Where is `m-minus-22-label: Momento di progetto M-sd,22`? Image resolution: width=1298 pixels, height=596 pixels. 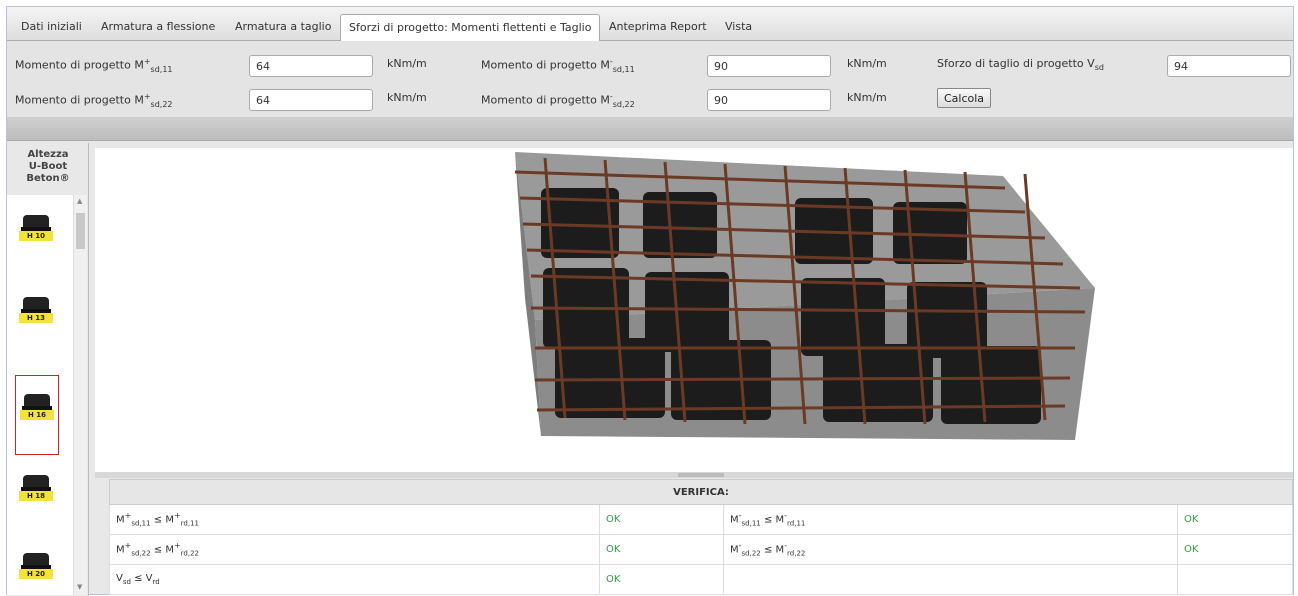 m-minus-22-label: Momento di progetto M-sd,22 is located at coordinates (558, 100).